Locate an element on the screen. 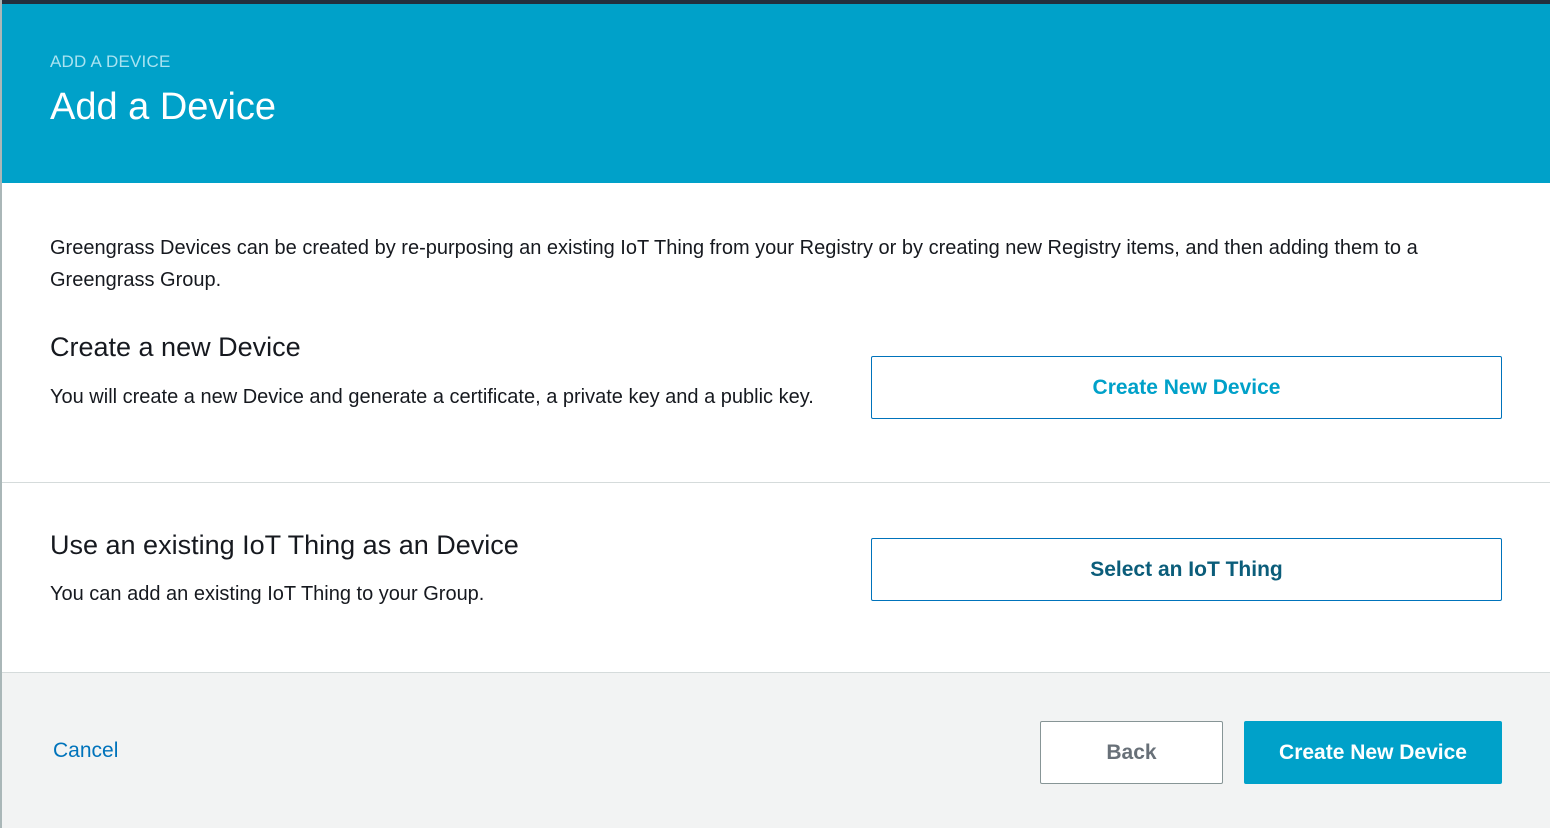 The width and height of the screenshot is (1550, 828). section-divider is located at coordinates (776, 482).